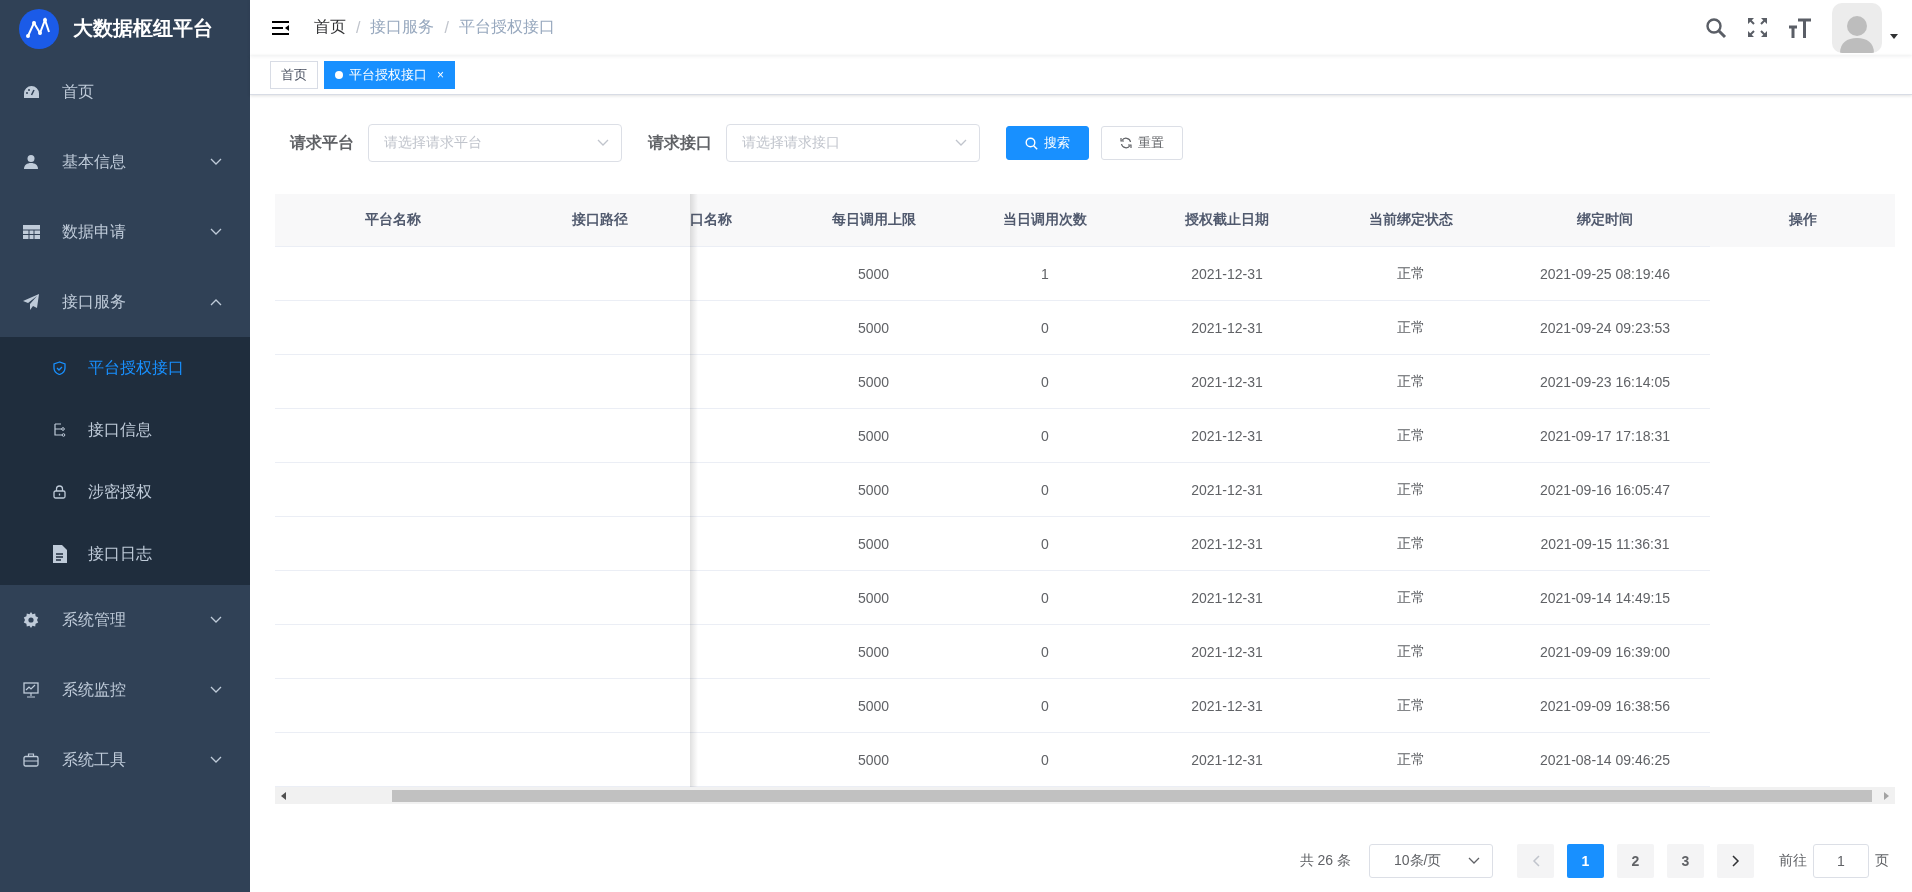 The image size is (1912, 892). Describe the element at coordinates (125, 368) in the screenshot. I see `submenu-item: 平台授权接口` at that location.